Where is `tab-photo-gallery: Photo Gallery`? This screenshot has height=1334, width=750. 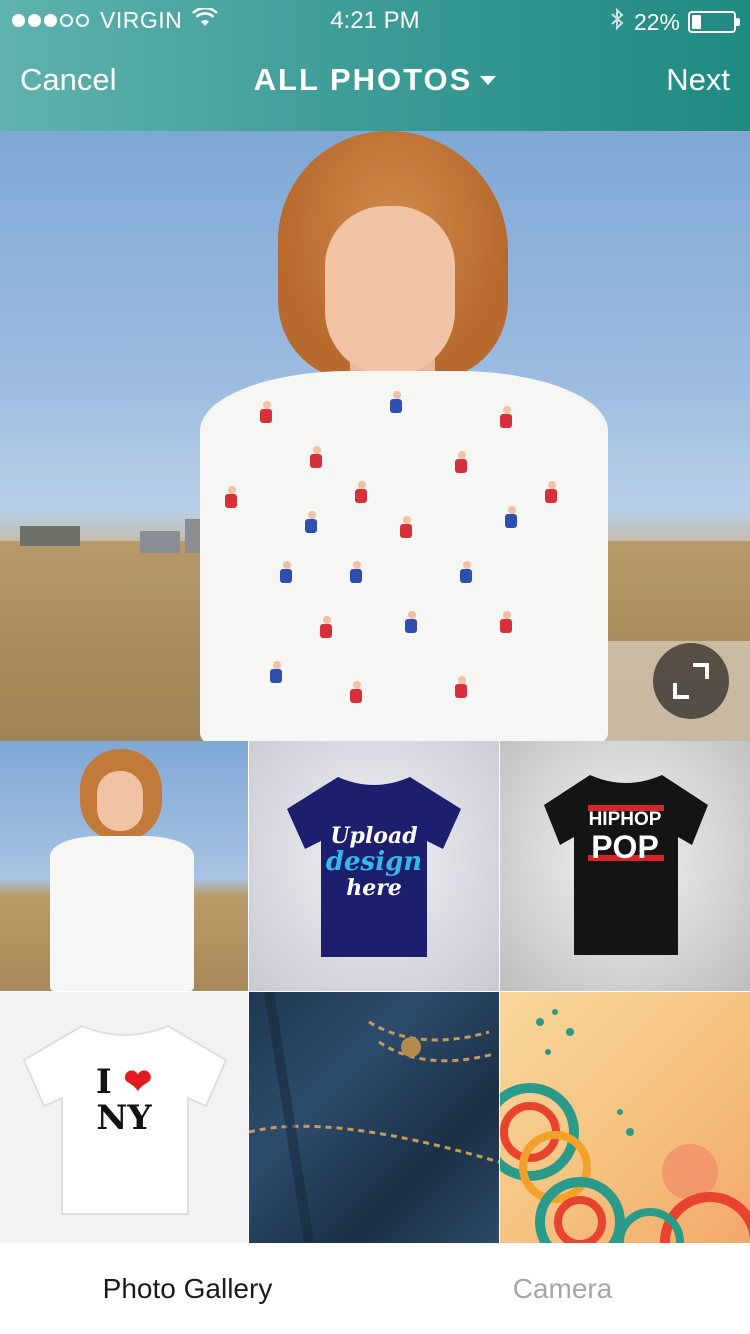
tab-photo-gallery: Photo Gallery is located at coordinates (187, 1288).